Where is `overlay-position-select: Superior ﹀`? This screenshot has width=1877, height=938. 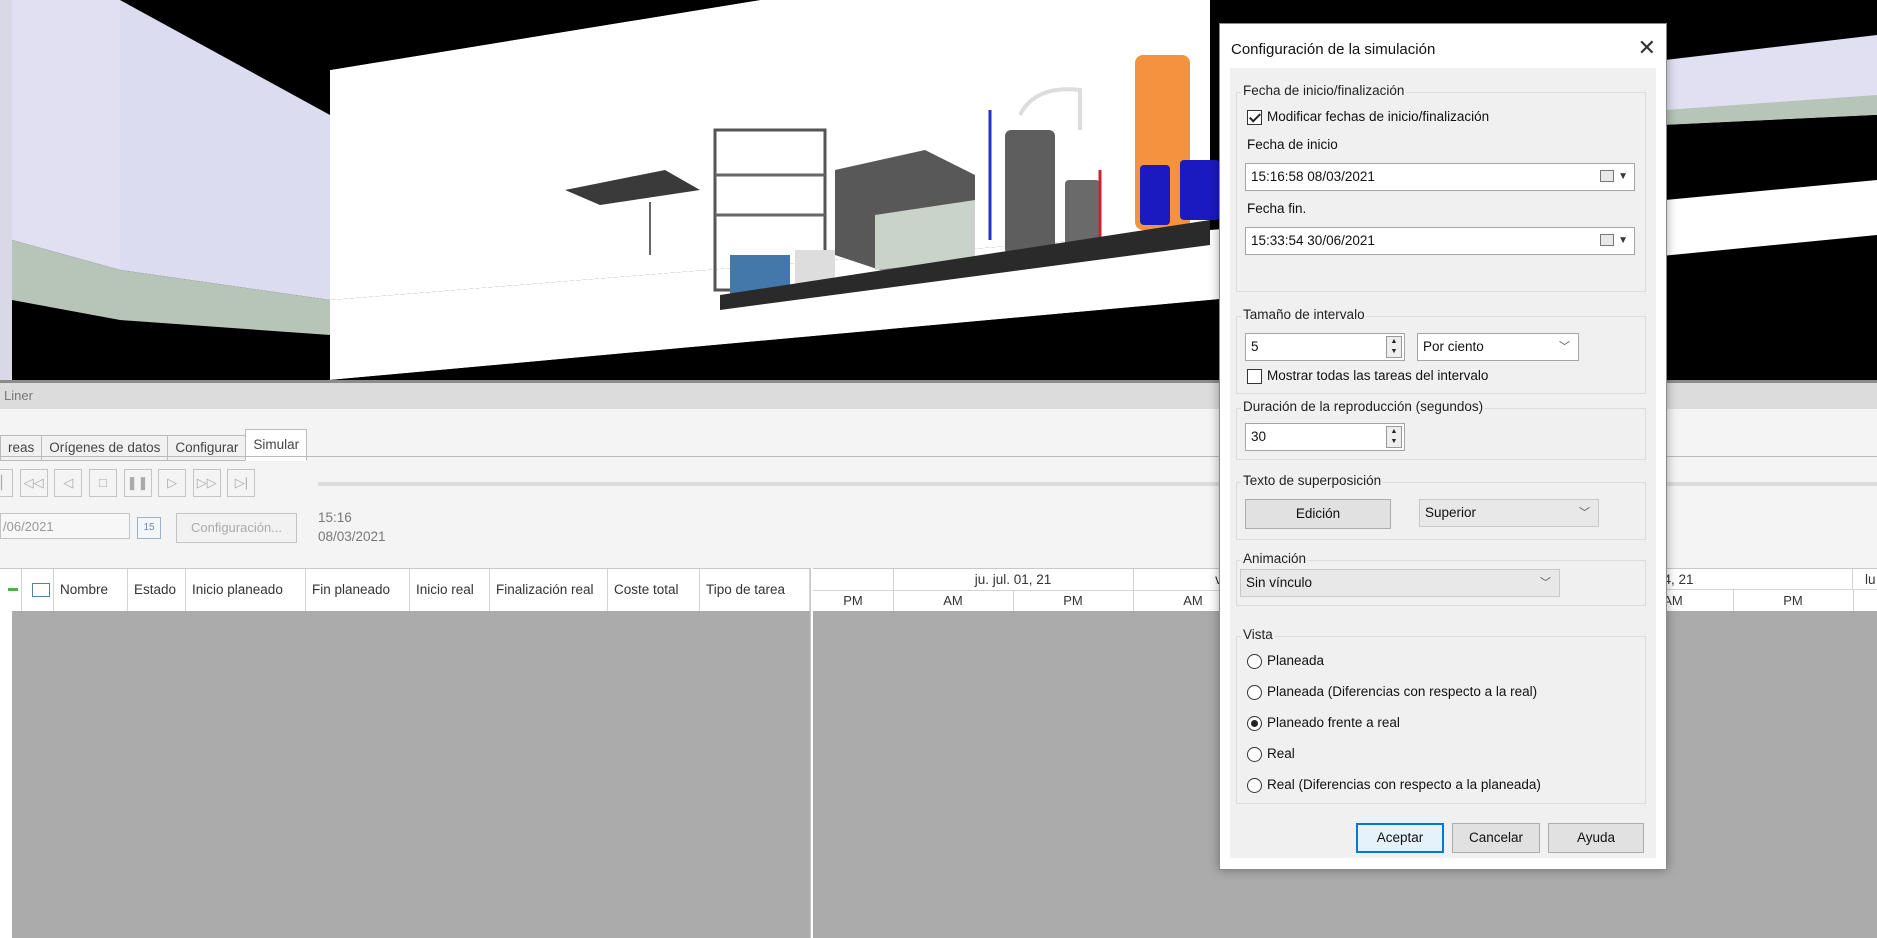 overlay-position-select: Superior ﹀ is located at coordinates (1509, 513).